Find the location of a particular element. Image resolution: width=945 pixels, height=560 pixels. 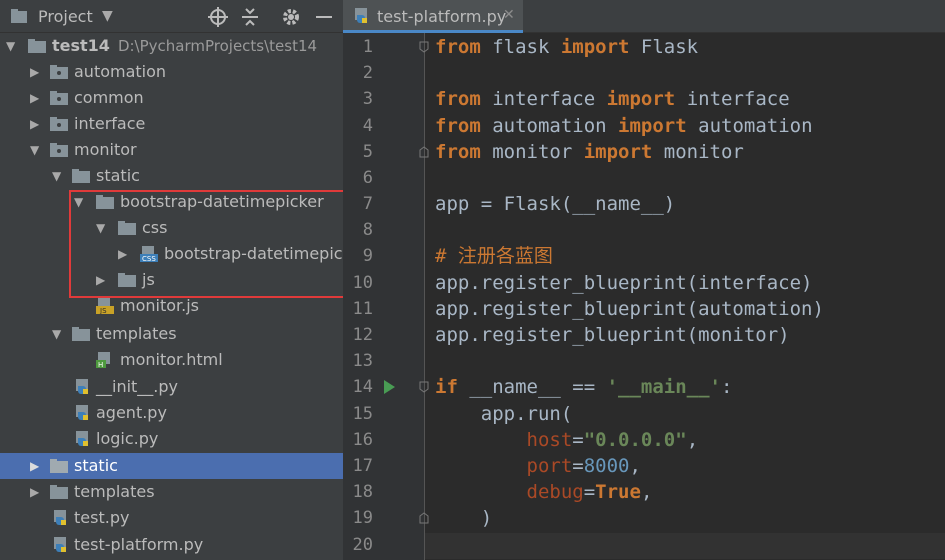

tree-item-logic-py: logic.py is located at coordinates (171, 439).